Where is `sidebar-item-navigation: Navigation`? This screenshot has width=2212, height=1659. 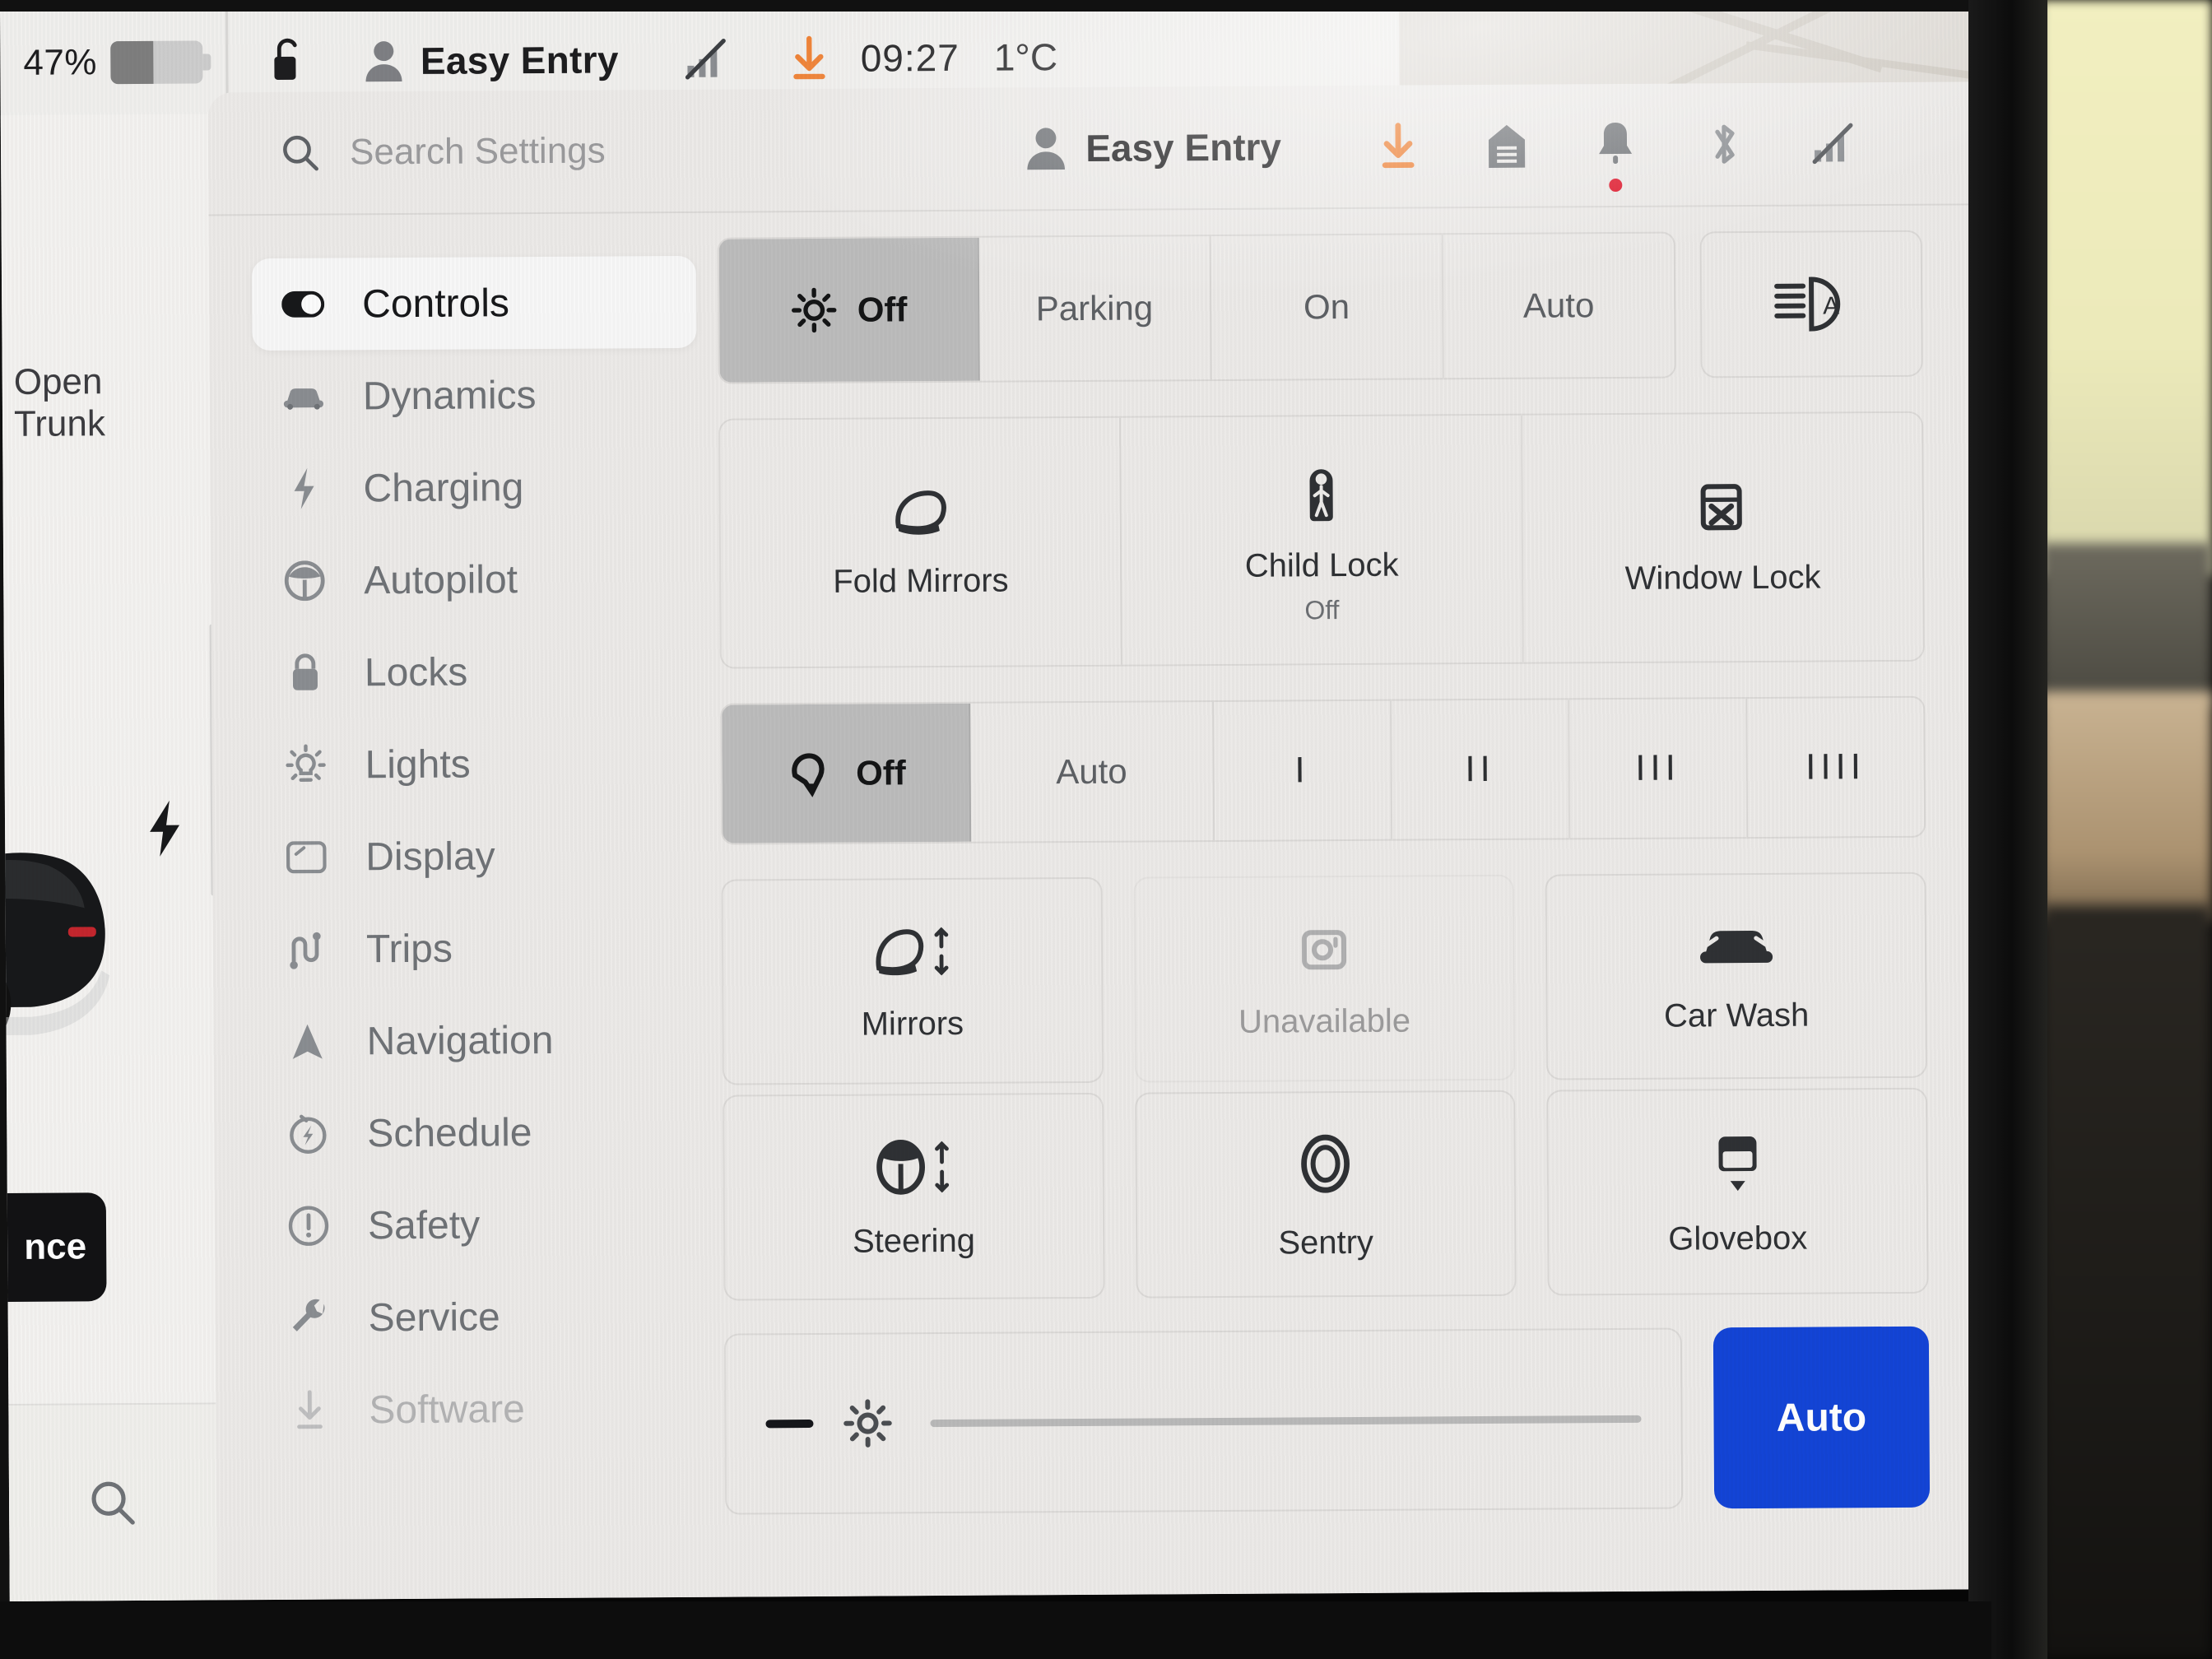
sidebar-item-navigation: Navigation is located at coordinates (482, 1040).